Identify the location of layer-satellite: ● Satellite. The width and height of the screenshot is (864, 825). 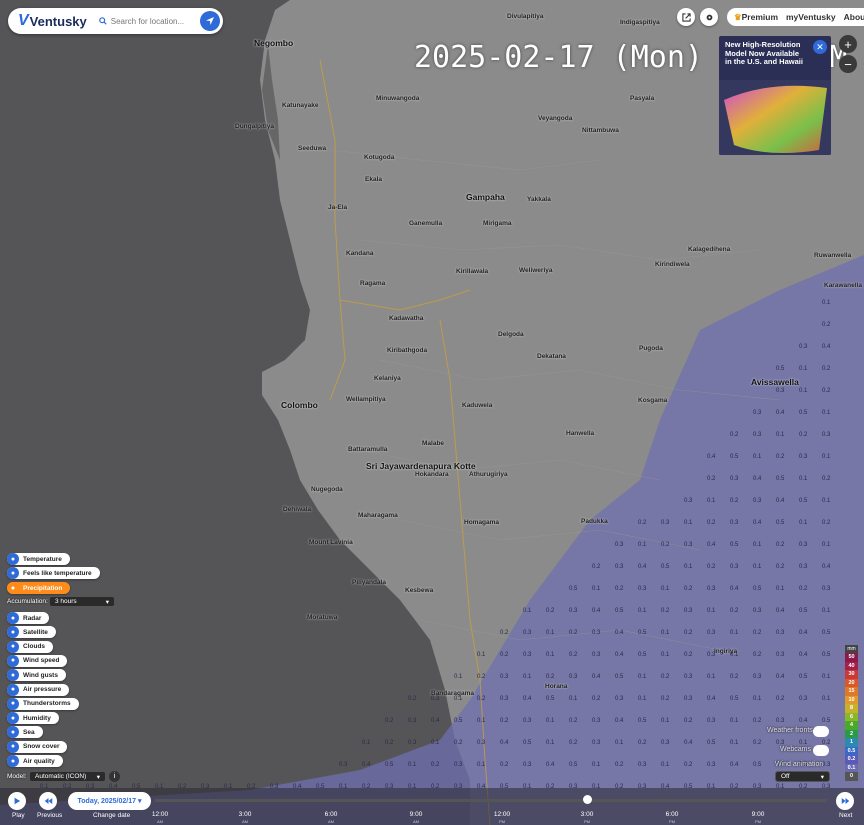
(31, 632).